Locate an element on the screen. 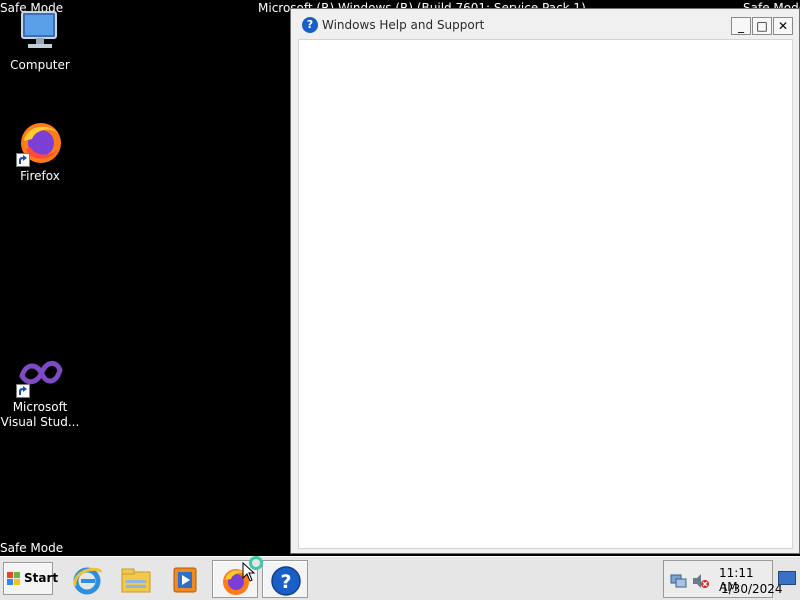  taskbar-media-player is located at coordinates (185, 579).